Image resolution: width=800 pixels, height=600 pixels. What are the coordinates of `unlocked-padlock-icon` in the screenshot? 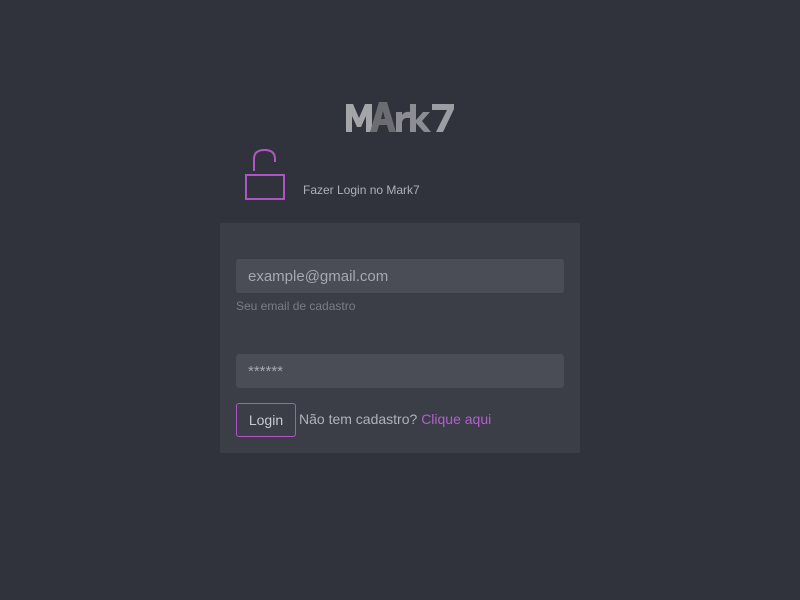 It's located at (265, 174).